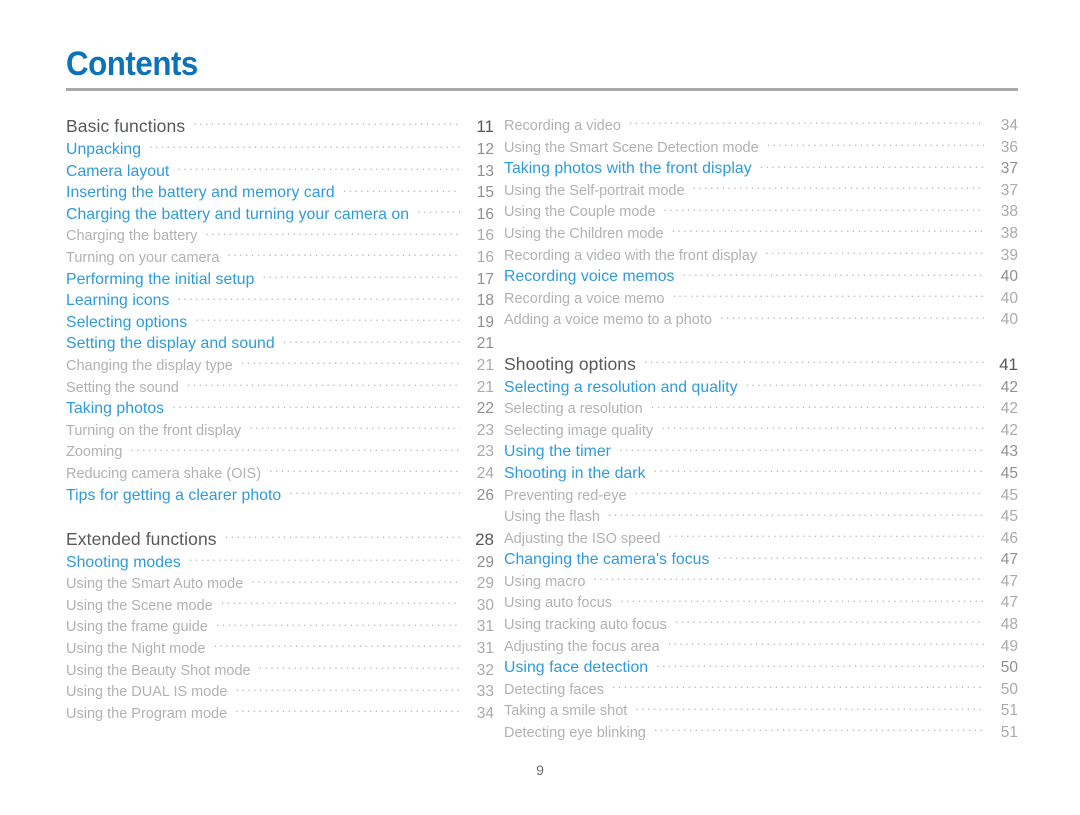  I want to click on toc-entry: Recording voice memos 40, so click(761, 276).